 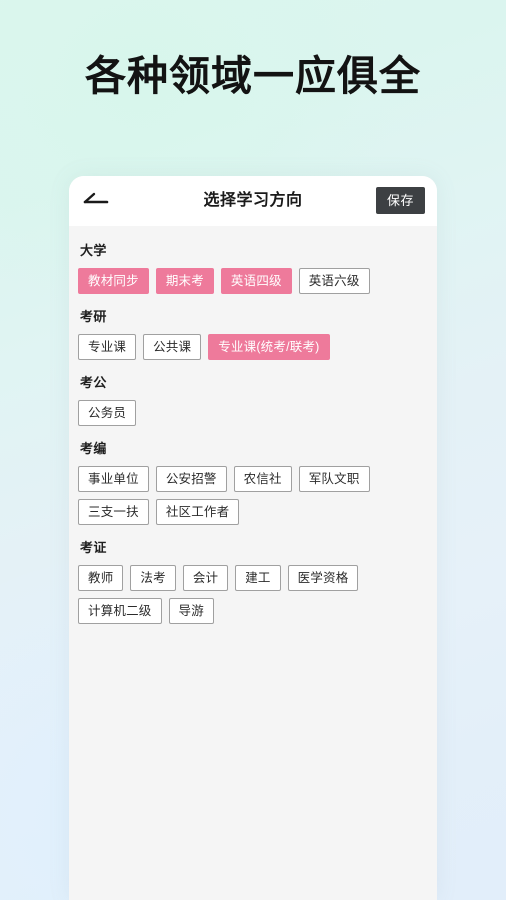 What do you see at coordinates (93, 448) in the screenshot?
I see `group-title: 考编` at bounding box center [93, 448].